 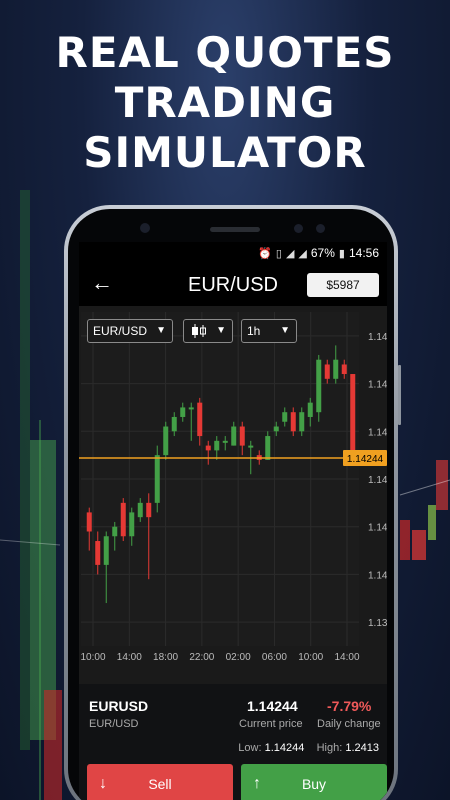 What do you see at coordinates (145, 228) in the screenshot?
I see `phone-sensor` at bounding box center [145, 228].